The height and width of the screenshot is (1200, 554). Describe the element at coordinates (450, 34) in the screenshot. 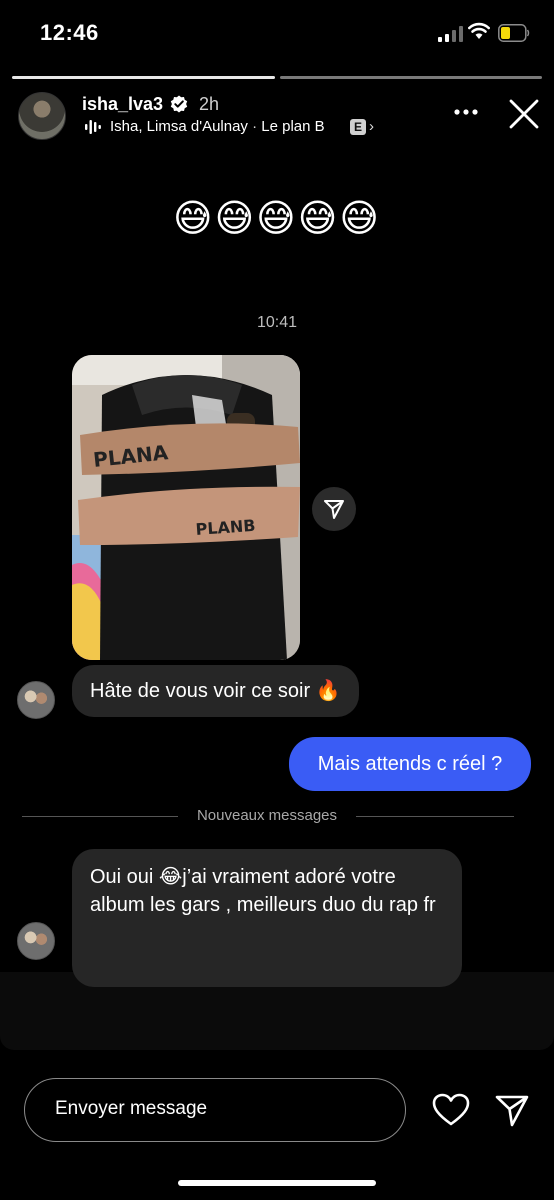

I see `cellular-signal-icon` at that location.